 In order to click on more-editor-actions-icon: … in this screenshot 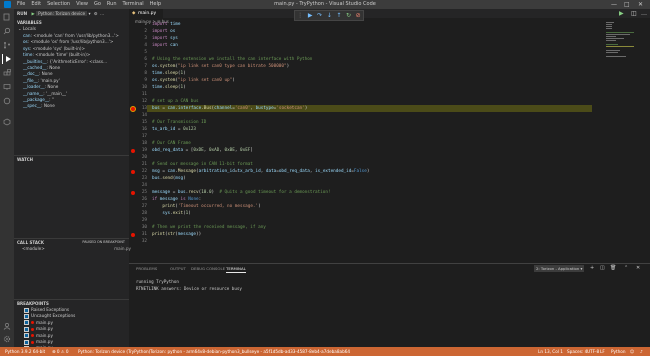, I will do `click(644, 13)`.